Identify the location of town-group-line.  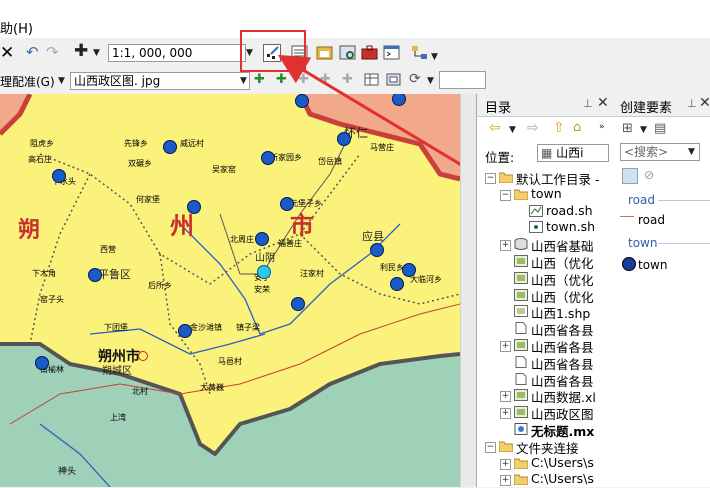
(684, 243).